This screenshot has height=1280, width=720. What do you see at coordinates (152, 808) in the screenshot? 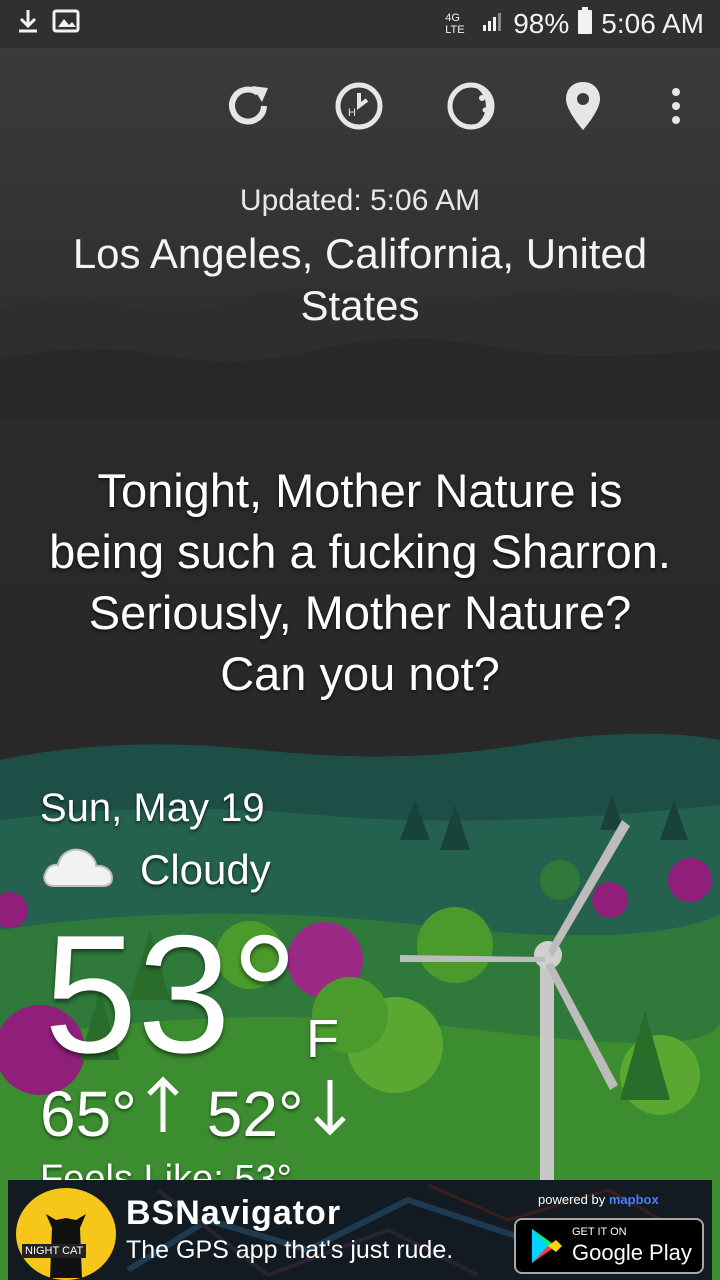
I see `forecast-date: Sun, May 19` at bounding box center [152, 808].